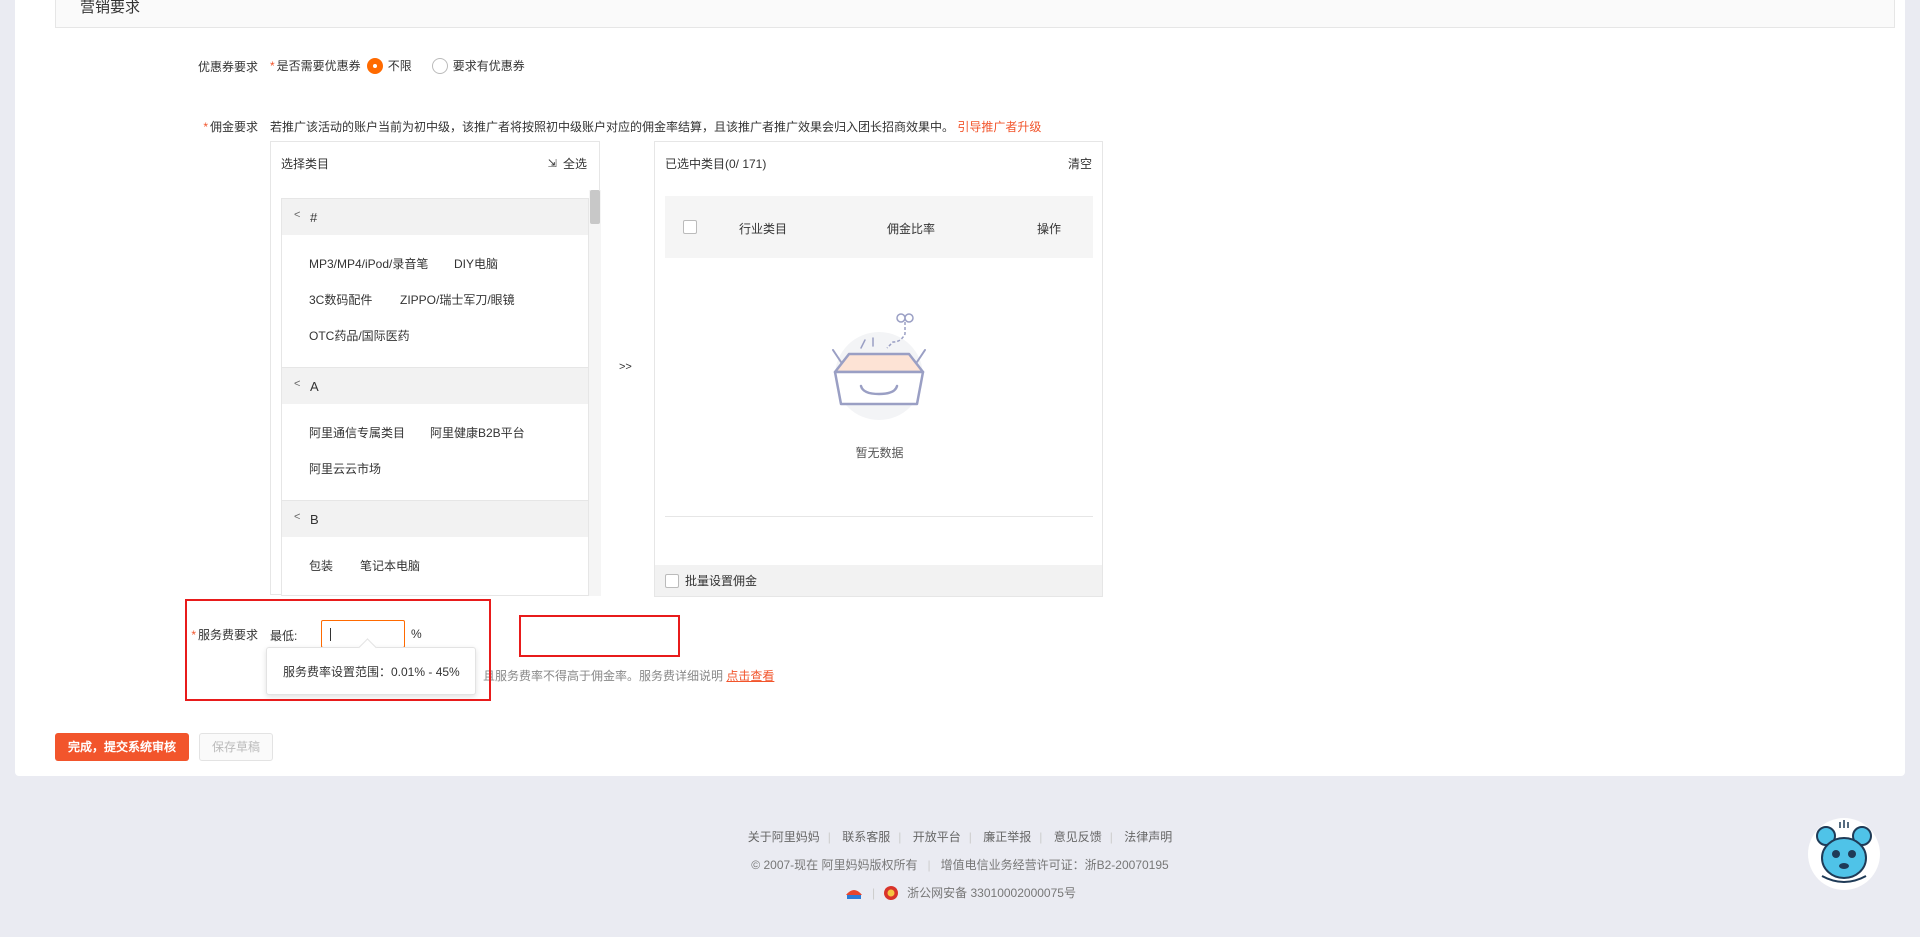 The height and width of the screenshot is (937, 1920). What do you see at coordinates (359, 335) in the screenshot?
I see `category-item: OTC药品/国际医药` at bounding box center [359, 335].